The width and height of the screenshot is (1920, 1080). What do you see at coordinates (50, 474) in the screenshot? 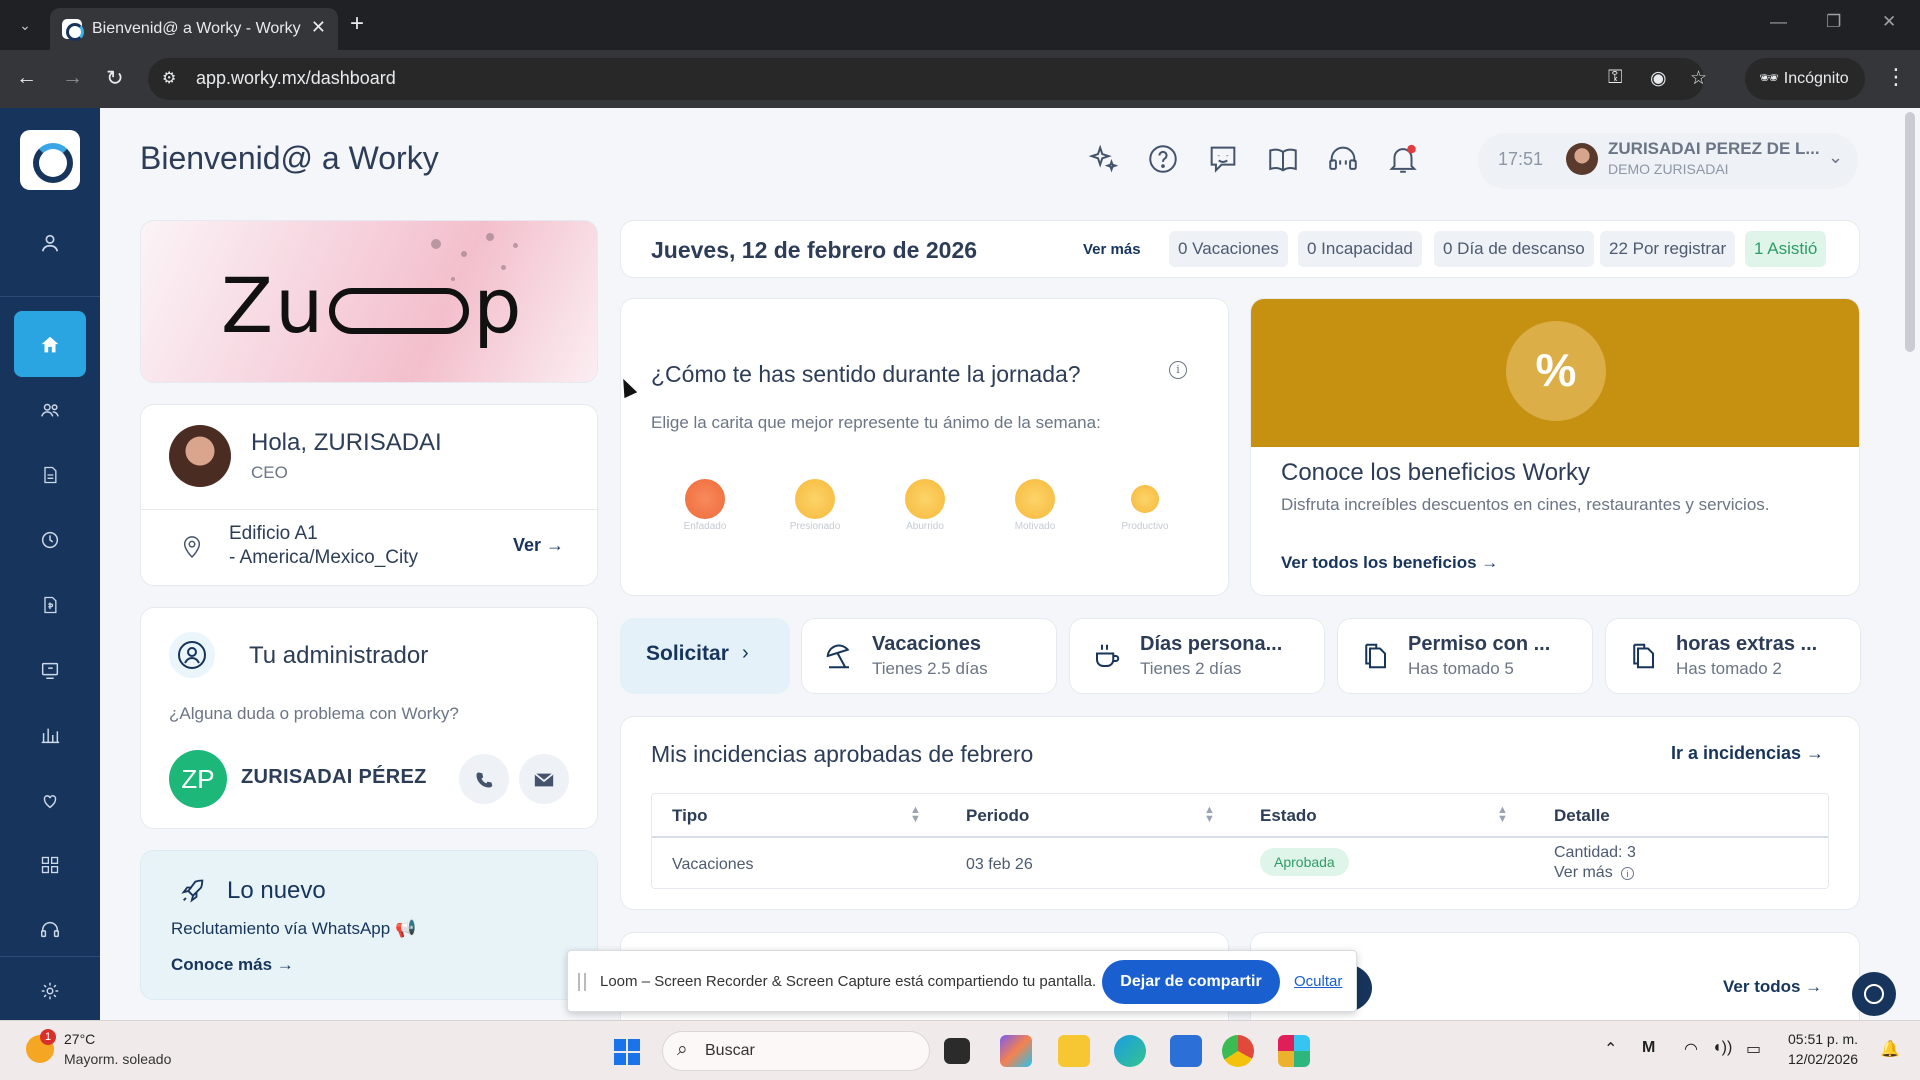
I see `documents-icon` at bounding box center [50, 474].